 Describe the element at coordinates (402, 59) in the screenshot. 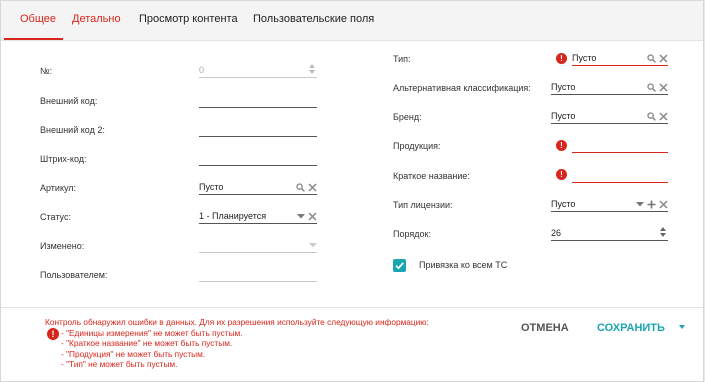

I see `type-label: Тип:` at that location.